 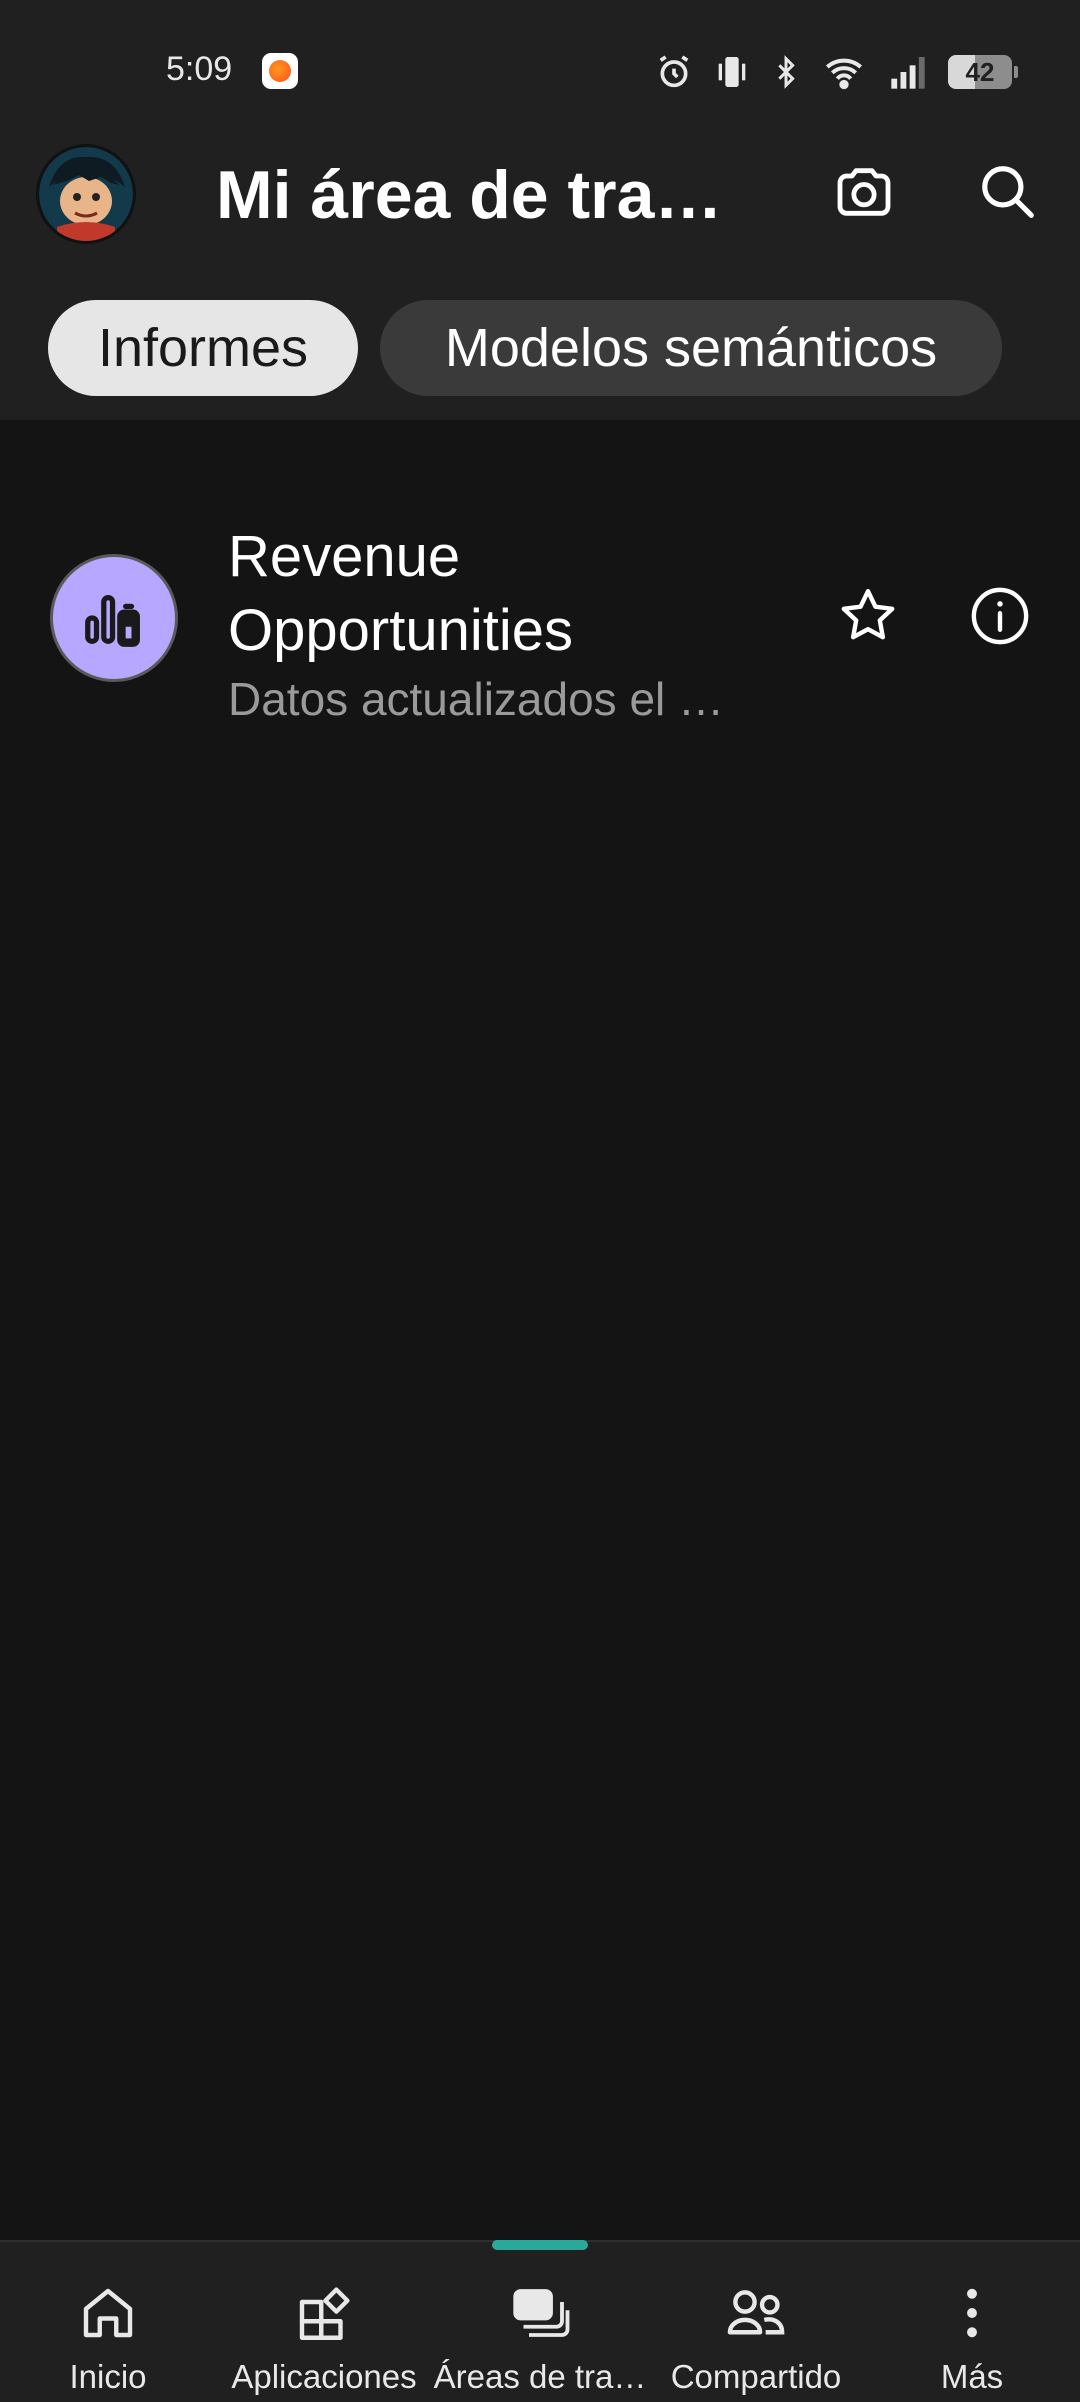 I want to click on apps-icon, so click(x=324, y=2313).